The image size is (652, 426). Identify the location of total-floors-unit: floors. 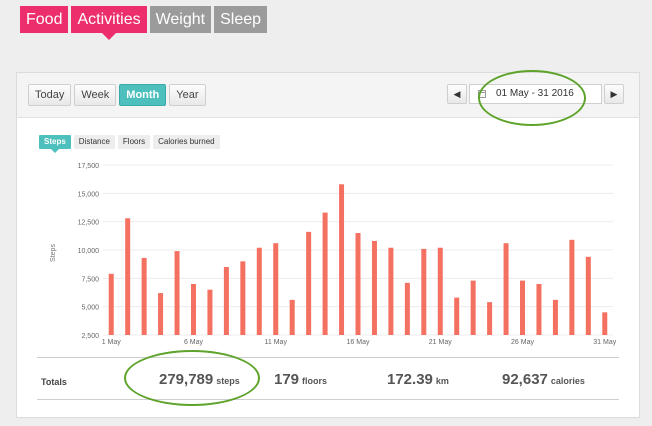
(315, 381).